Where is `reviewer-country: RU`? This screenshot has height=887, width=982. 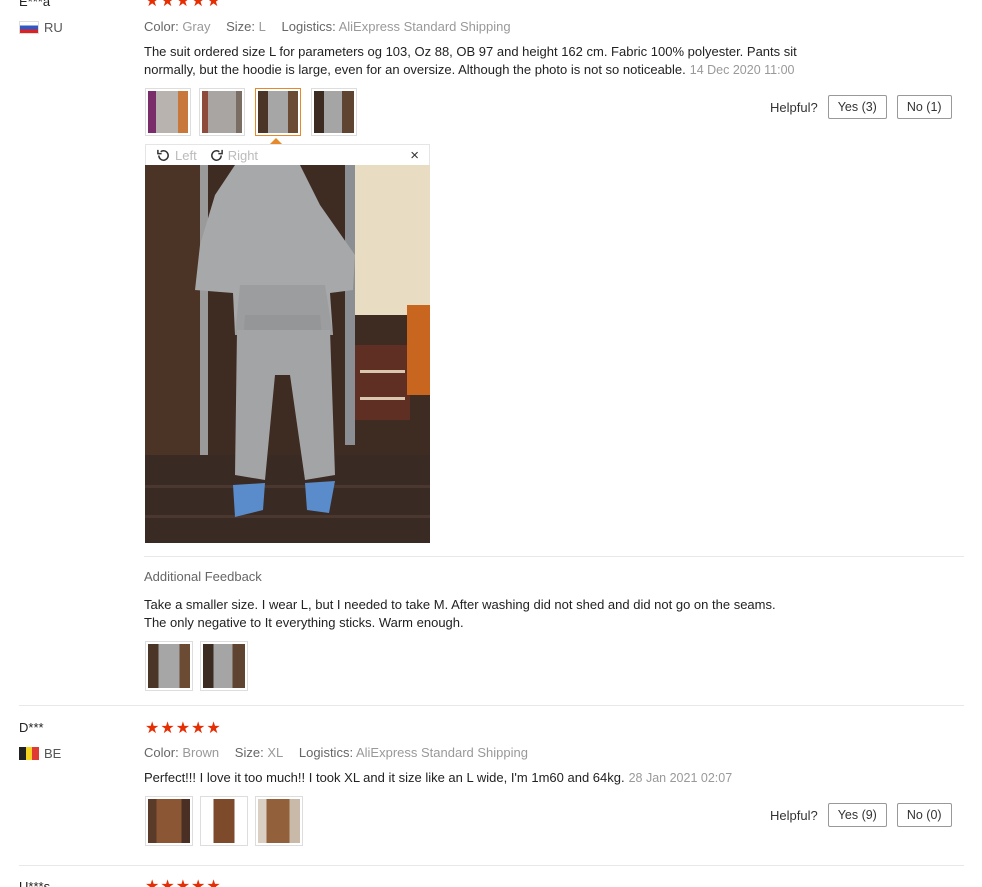 reviewer-country: RU is located at coordinates (41, 27).